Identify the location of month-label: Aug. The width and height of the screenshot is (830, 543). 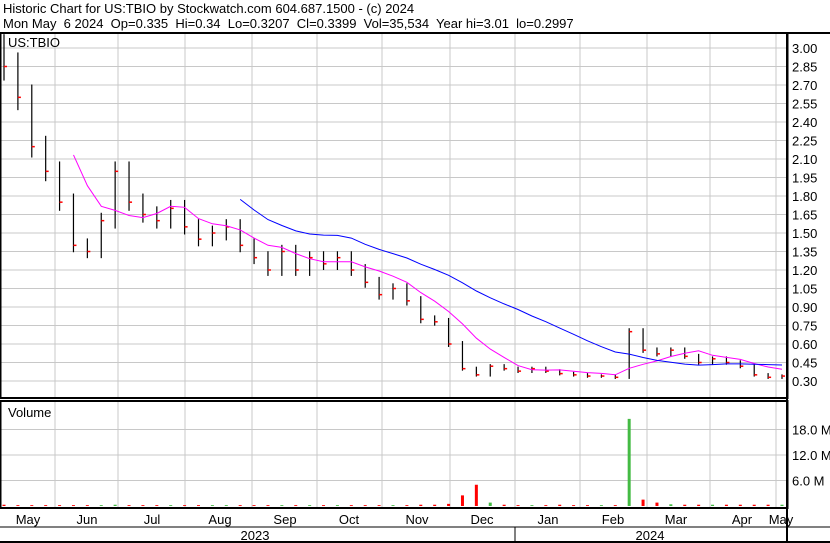
(219, 519).